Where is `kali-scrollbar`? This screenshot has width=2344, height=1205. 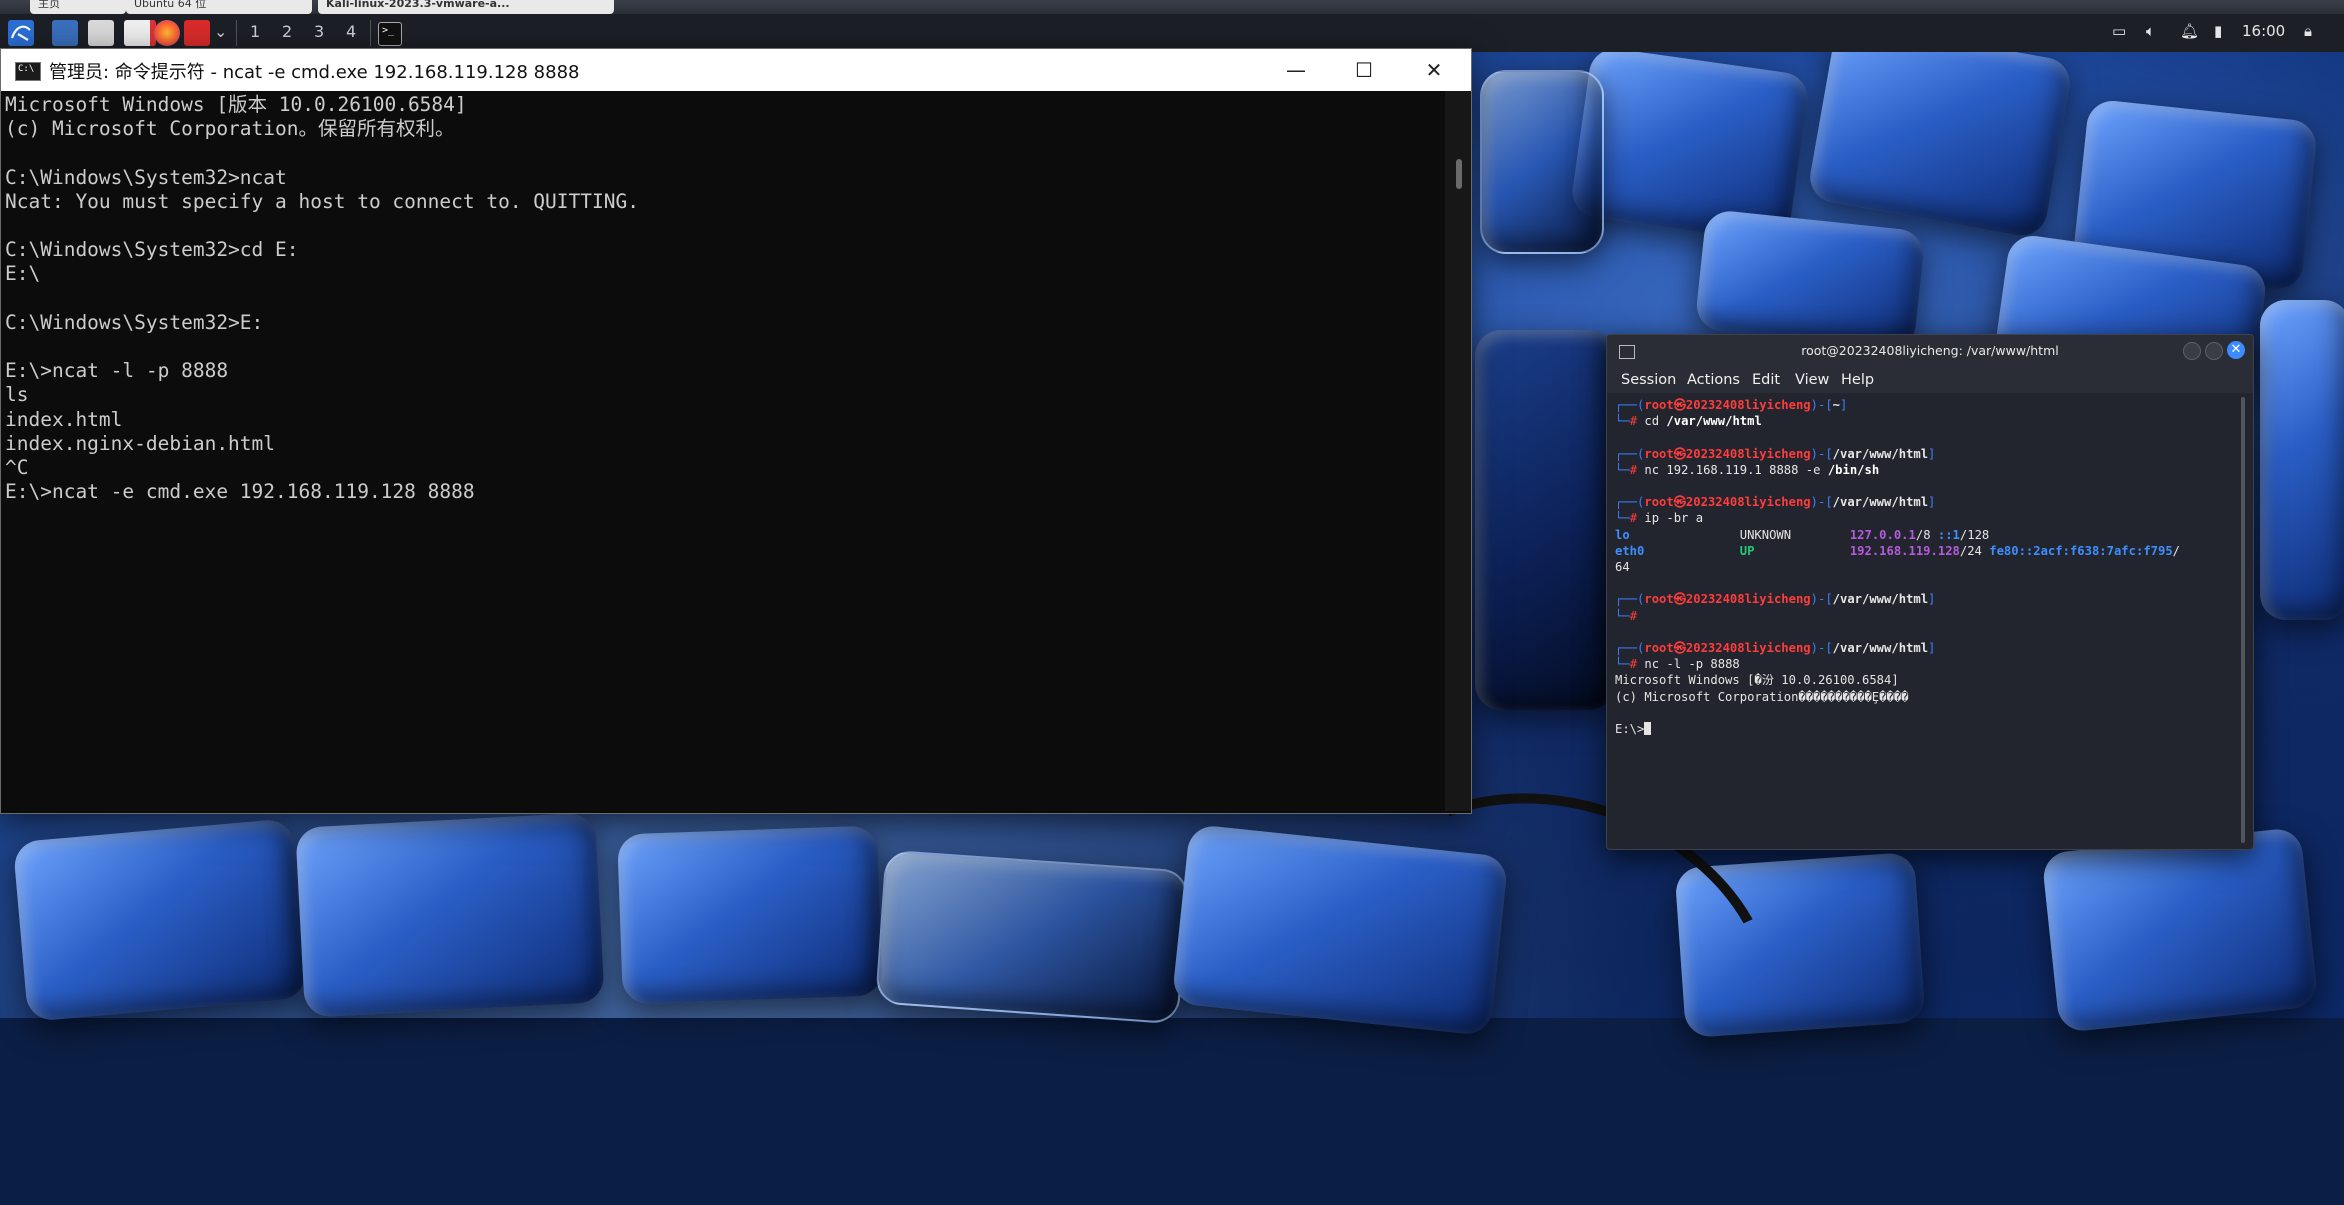 kali-scrollbar is located at coordinates (2243, 620).